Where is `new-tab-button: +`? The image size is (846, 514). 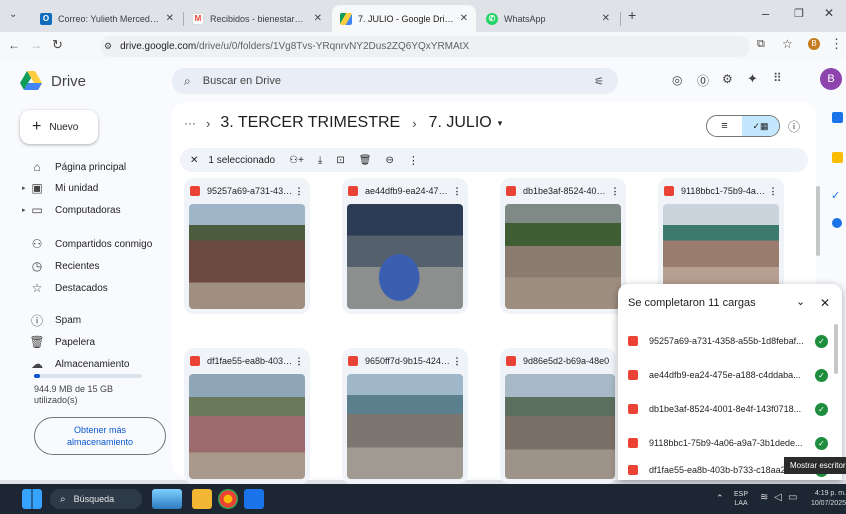 new-tab-button: + is located at coordinates (632, 15).